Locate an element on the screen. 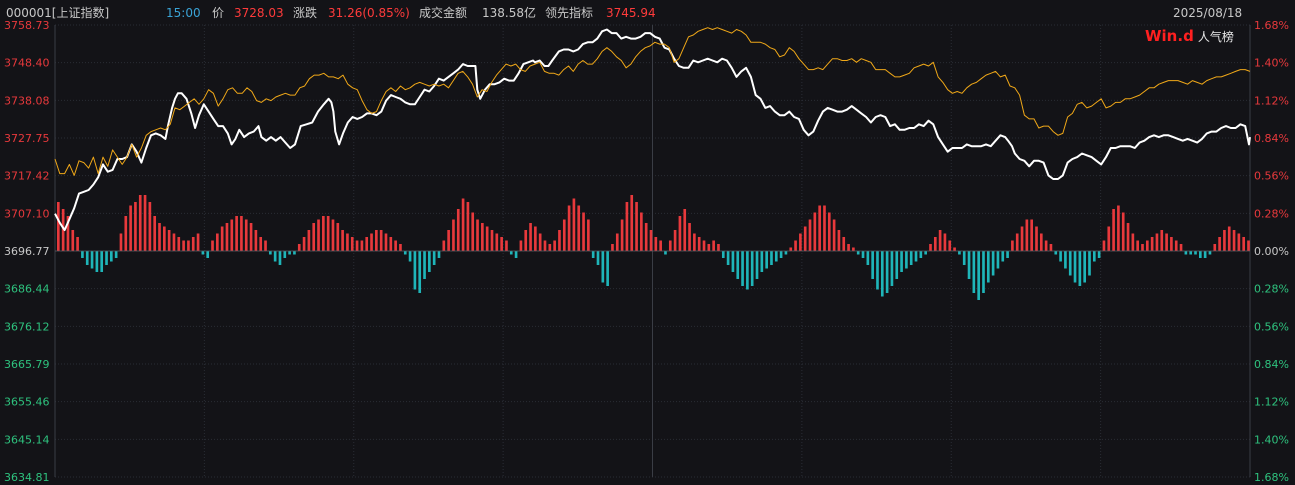 The image size is (1295, 485). y-tick-right: 1.40% is located at coordinates (1271, 439).